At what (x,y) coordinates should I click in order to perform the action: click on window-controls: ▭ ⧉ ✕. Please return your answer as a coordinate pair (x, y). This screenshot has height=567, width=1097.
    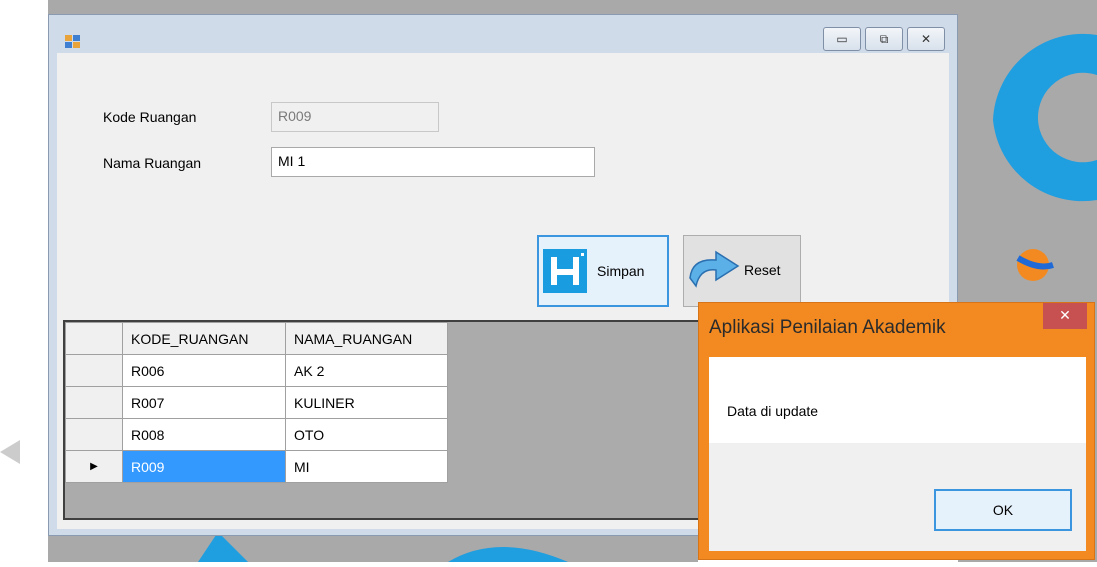
    Looking at the image, I should click on (882, 40).